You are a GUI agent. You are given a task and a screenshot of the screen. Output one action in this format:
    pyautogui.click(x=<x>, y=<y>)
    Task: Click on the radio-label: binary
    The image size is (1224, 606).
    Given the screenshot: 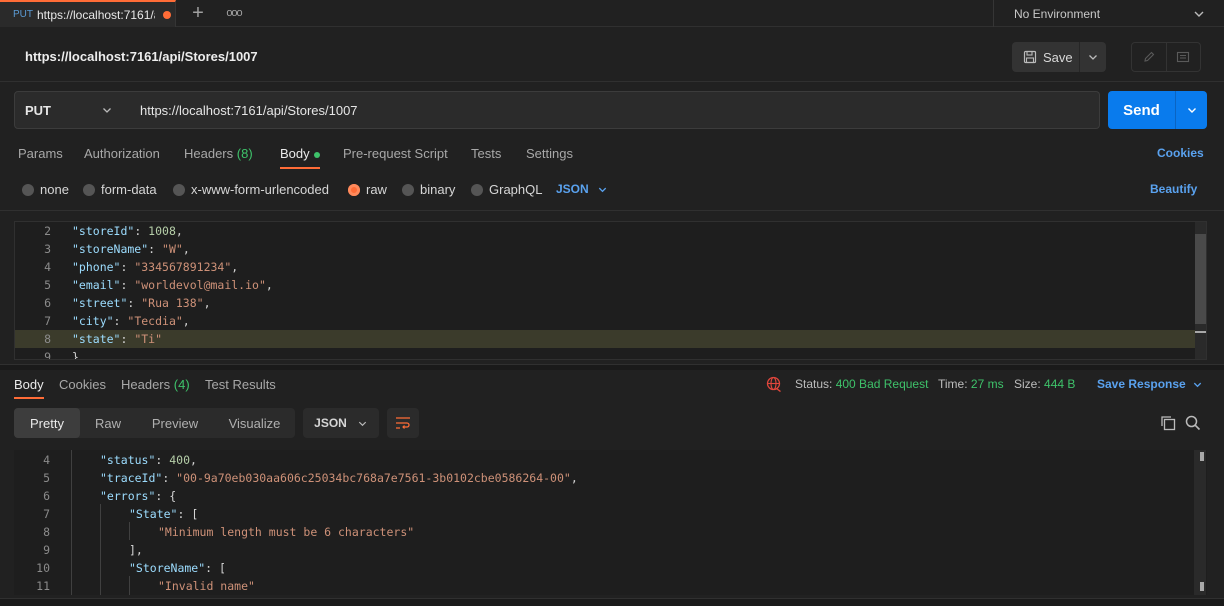 What is the action you would take?
    pyautogui.click(x=438, y=189)
    